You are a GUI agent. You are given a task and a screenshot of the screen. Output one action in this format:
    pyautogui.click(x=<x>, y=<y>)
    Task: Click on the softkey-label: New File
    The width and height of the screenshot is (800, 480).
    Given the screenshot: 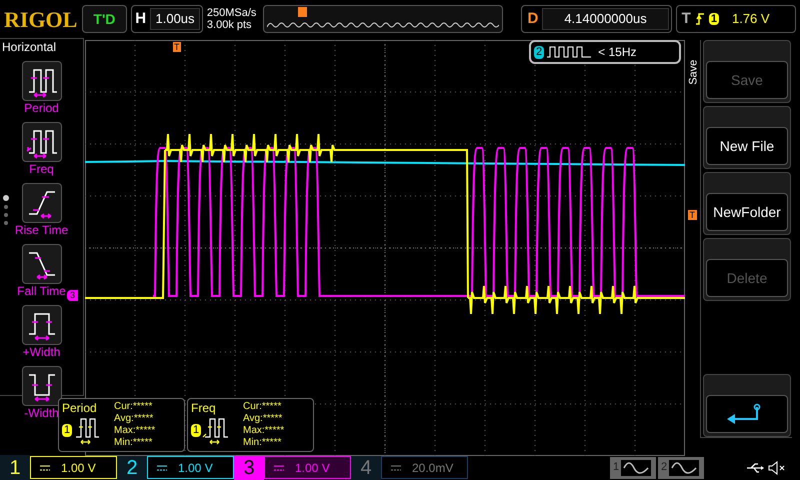 What is the action you would take?
    pyautogui.click(x=747, y=146)
    